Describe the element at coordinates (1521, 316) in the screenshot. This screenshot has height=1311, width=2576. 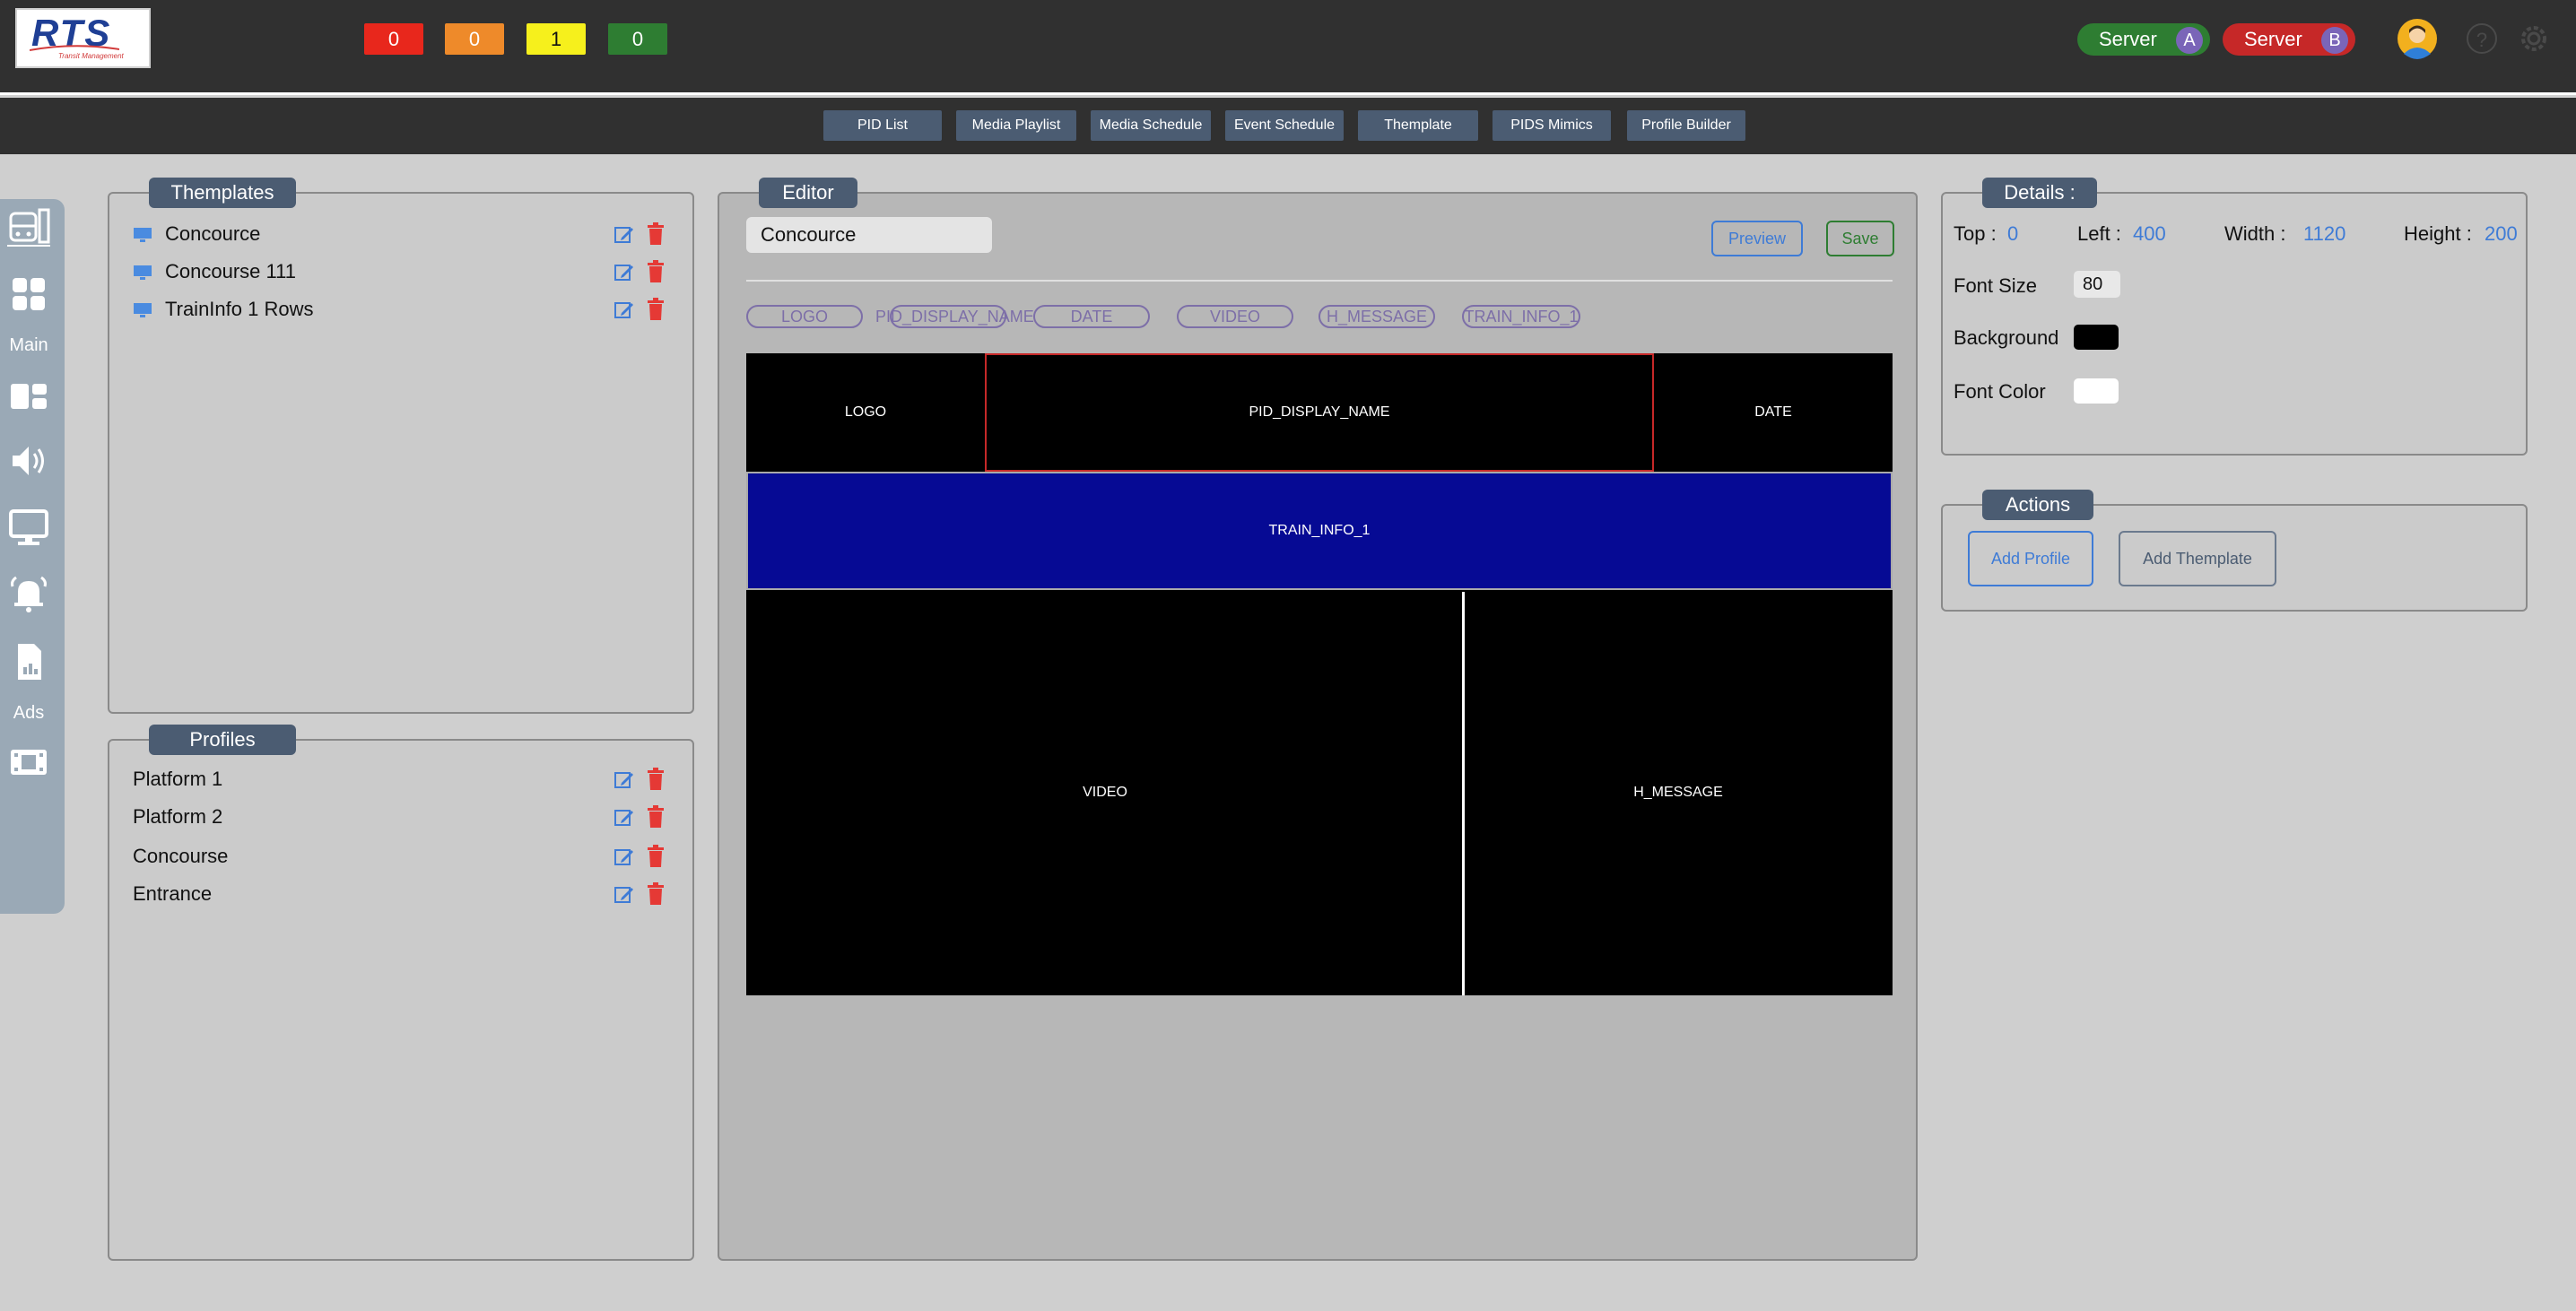
I see `chip-train-info-1: TRAIN_INFO_1` at that location.